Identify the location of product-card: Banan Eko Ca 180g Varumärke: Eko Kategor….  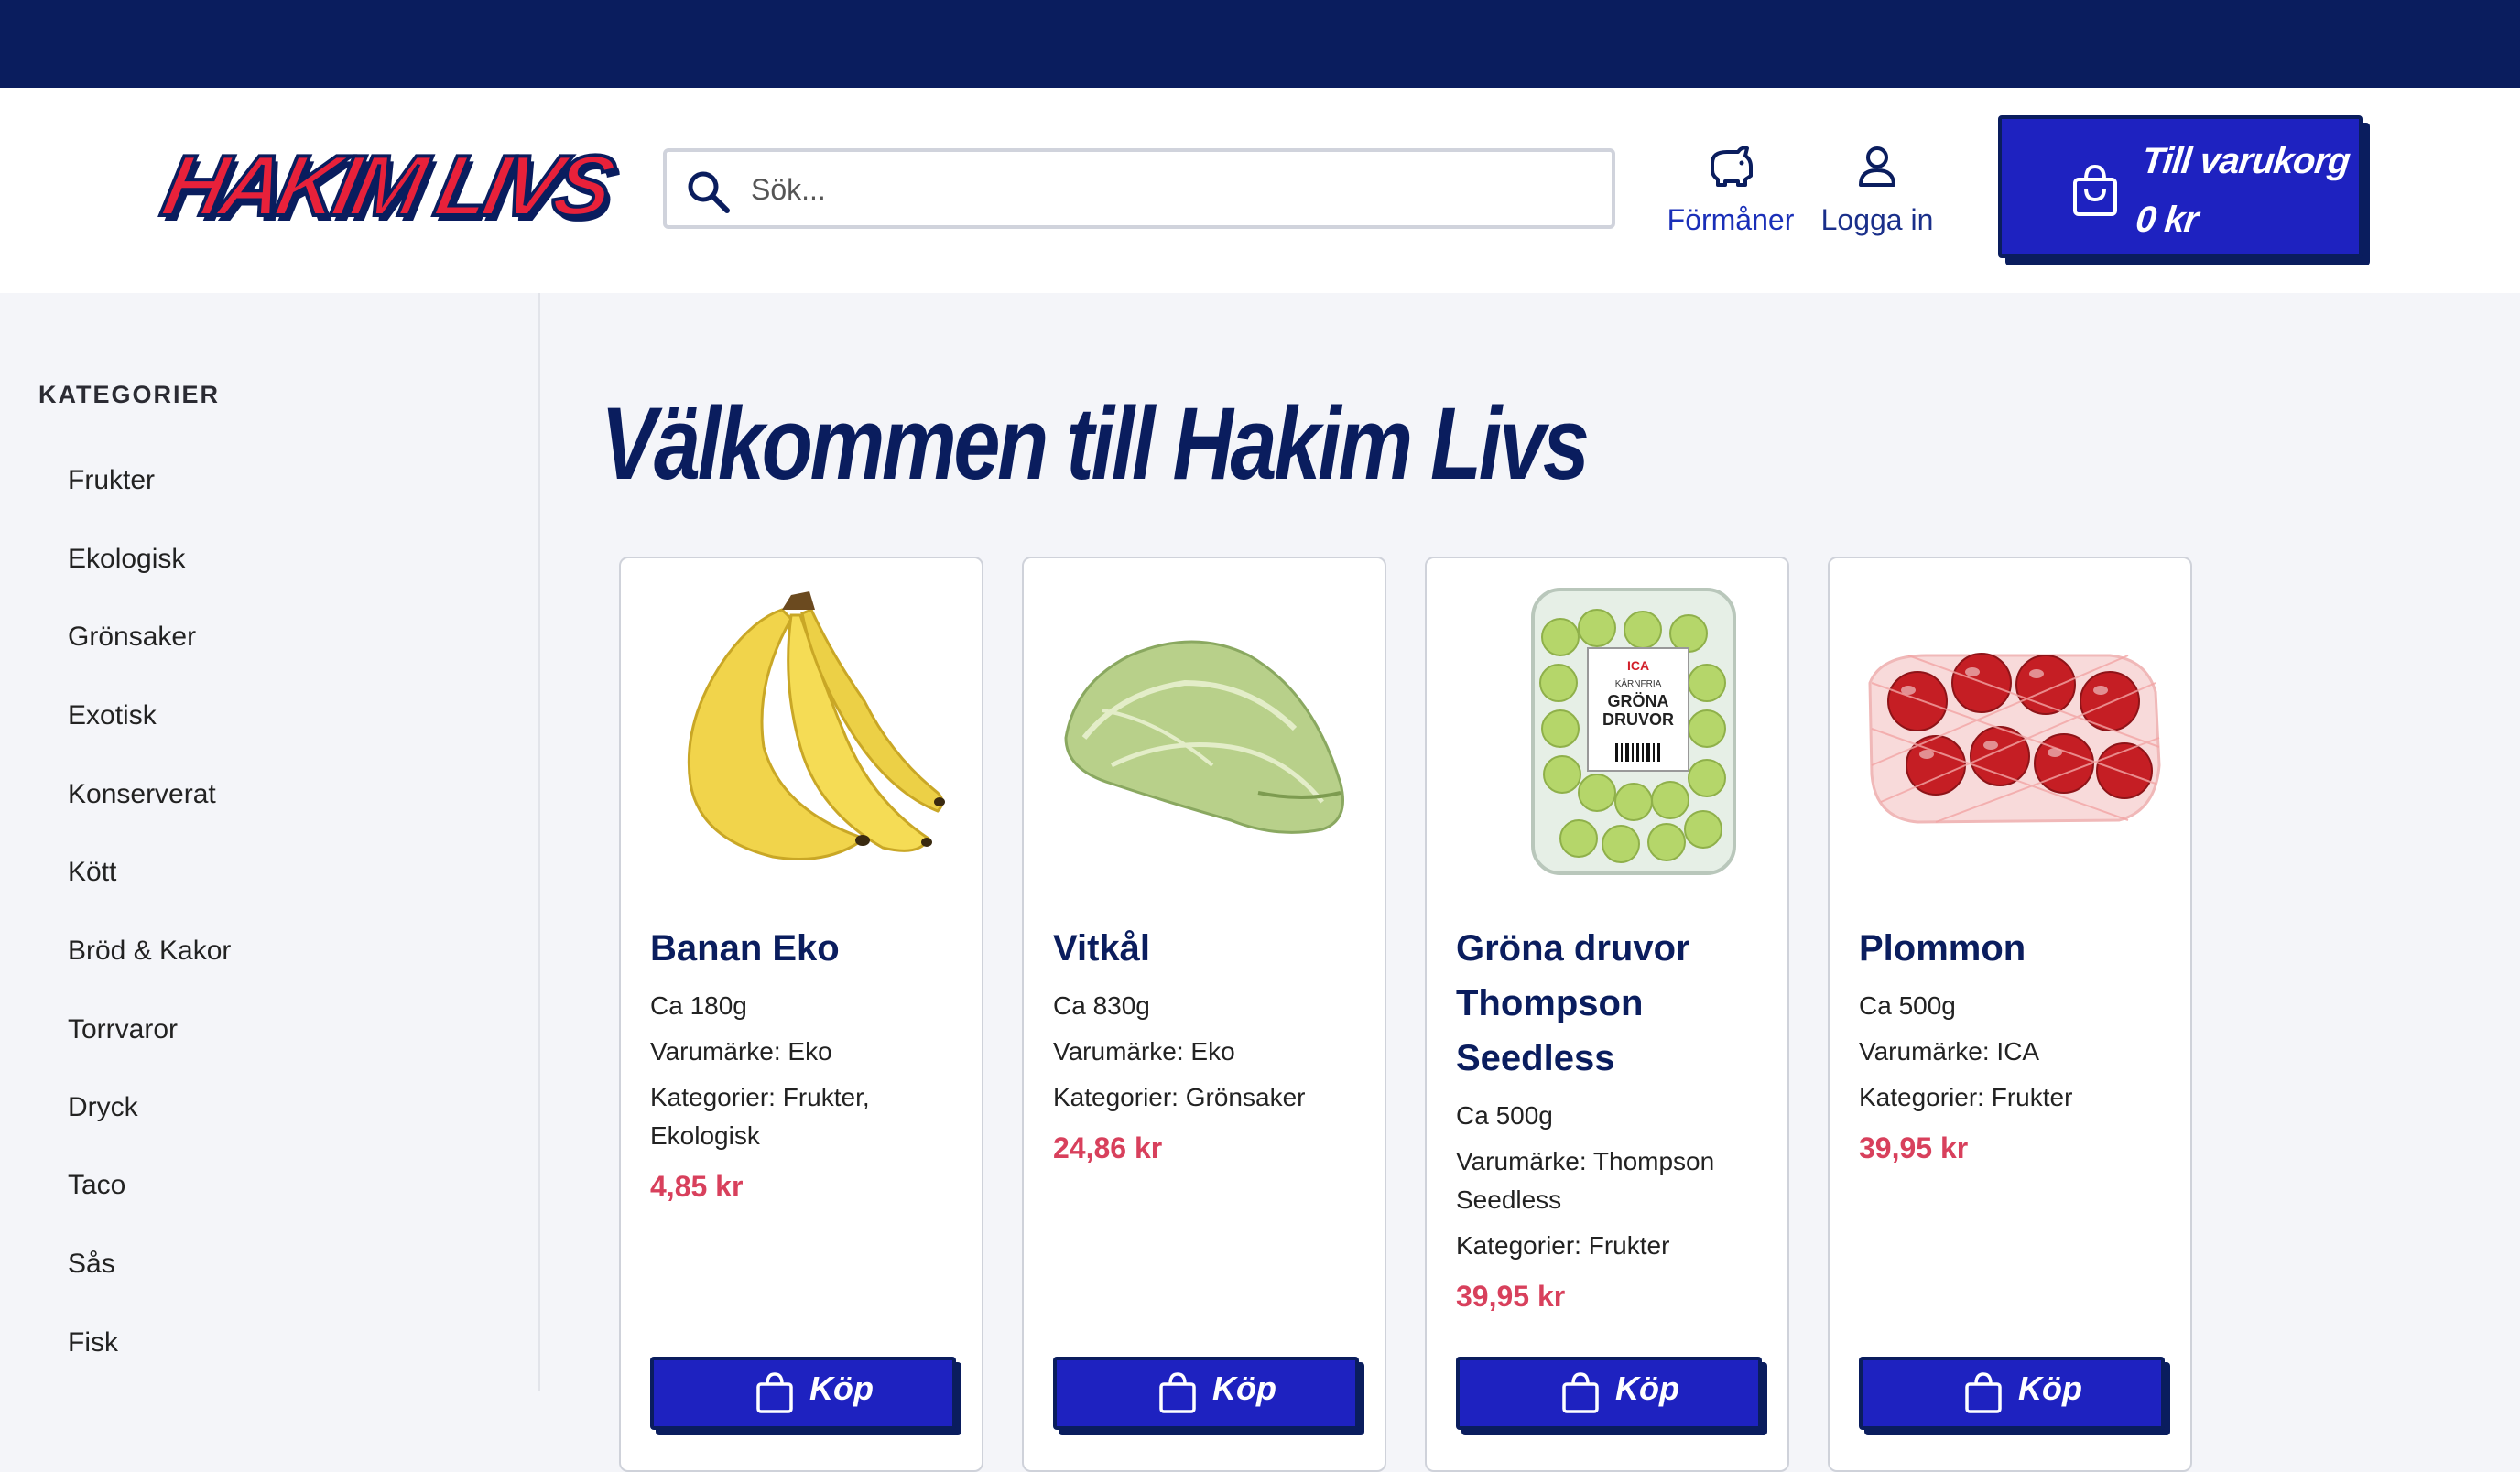
(801, 1015).